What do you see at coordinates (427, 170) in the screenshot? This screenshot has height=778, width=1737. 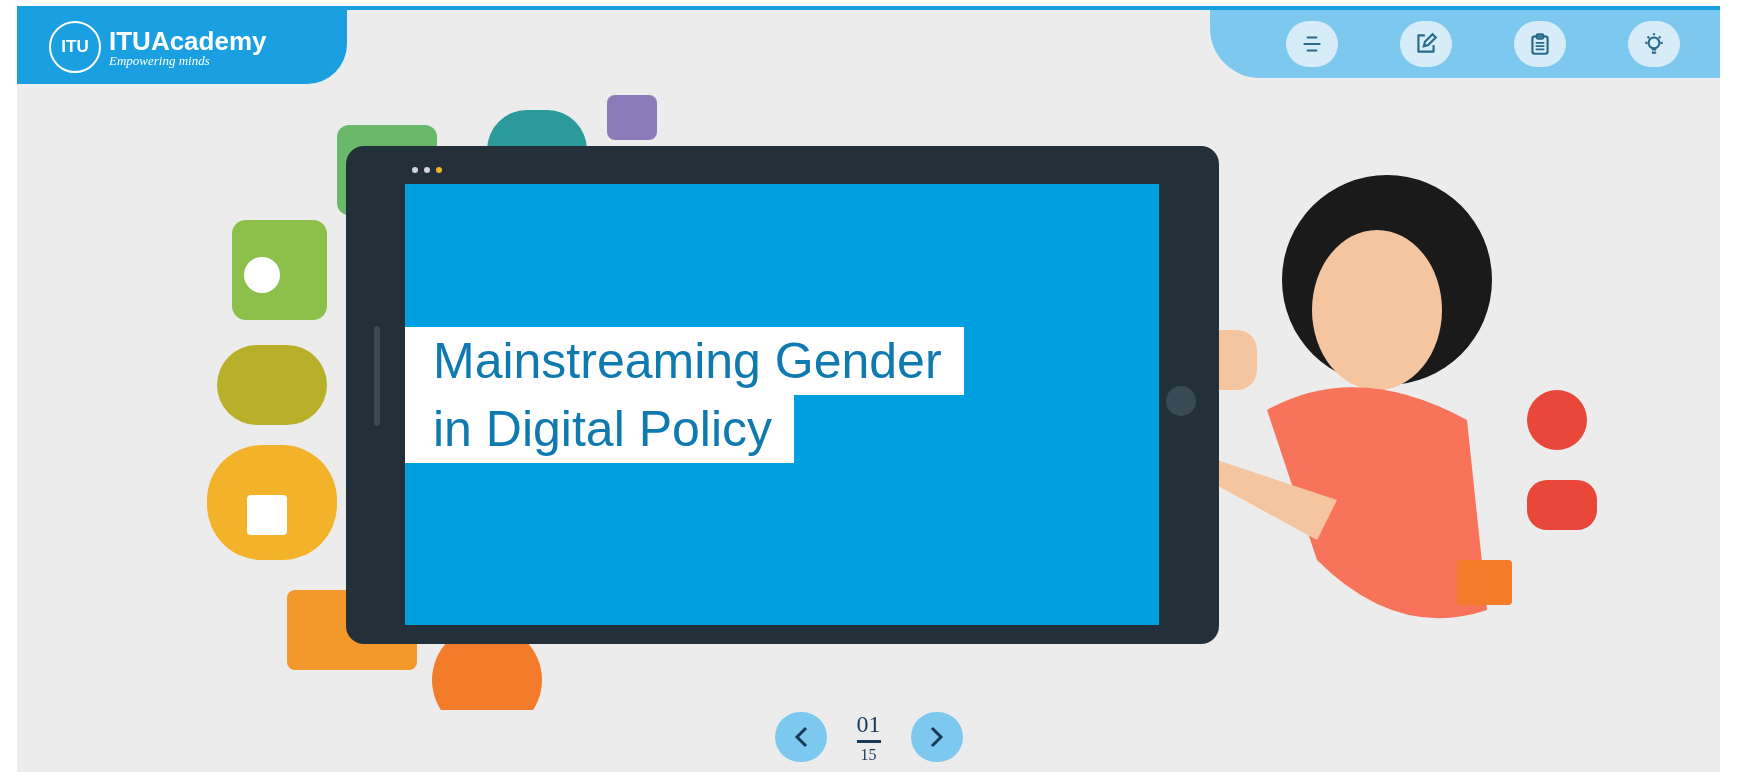 I see `window-dots-icon` at bounding box center [427, 170].